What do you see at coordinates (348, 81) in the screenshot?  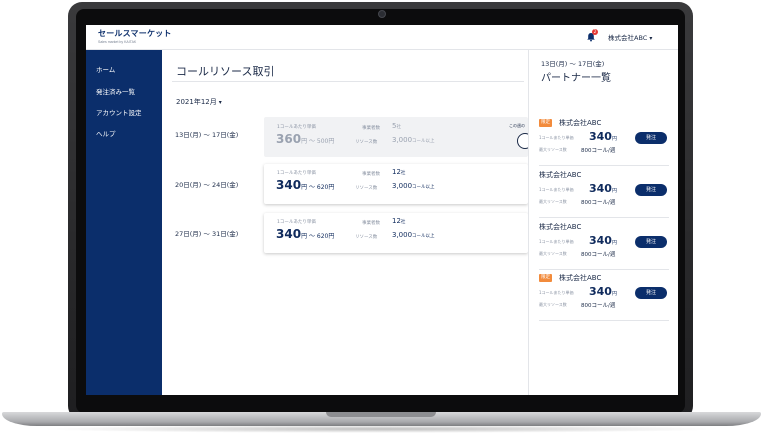 I see `title-divider` at bounding box center [348, 81].